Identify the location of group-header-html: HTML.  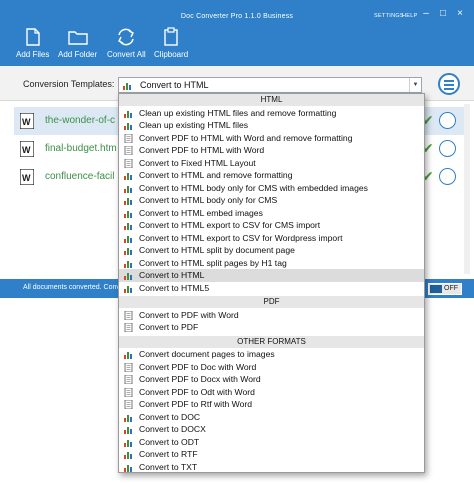
(271, 100).